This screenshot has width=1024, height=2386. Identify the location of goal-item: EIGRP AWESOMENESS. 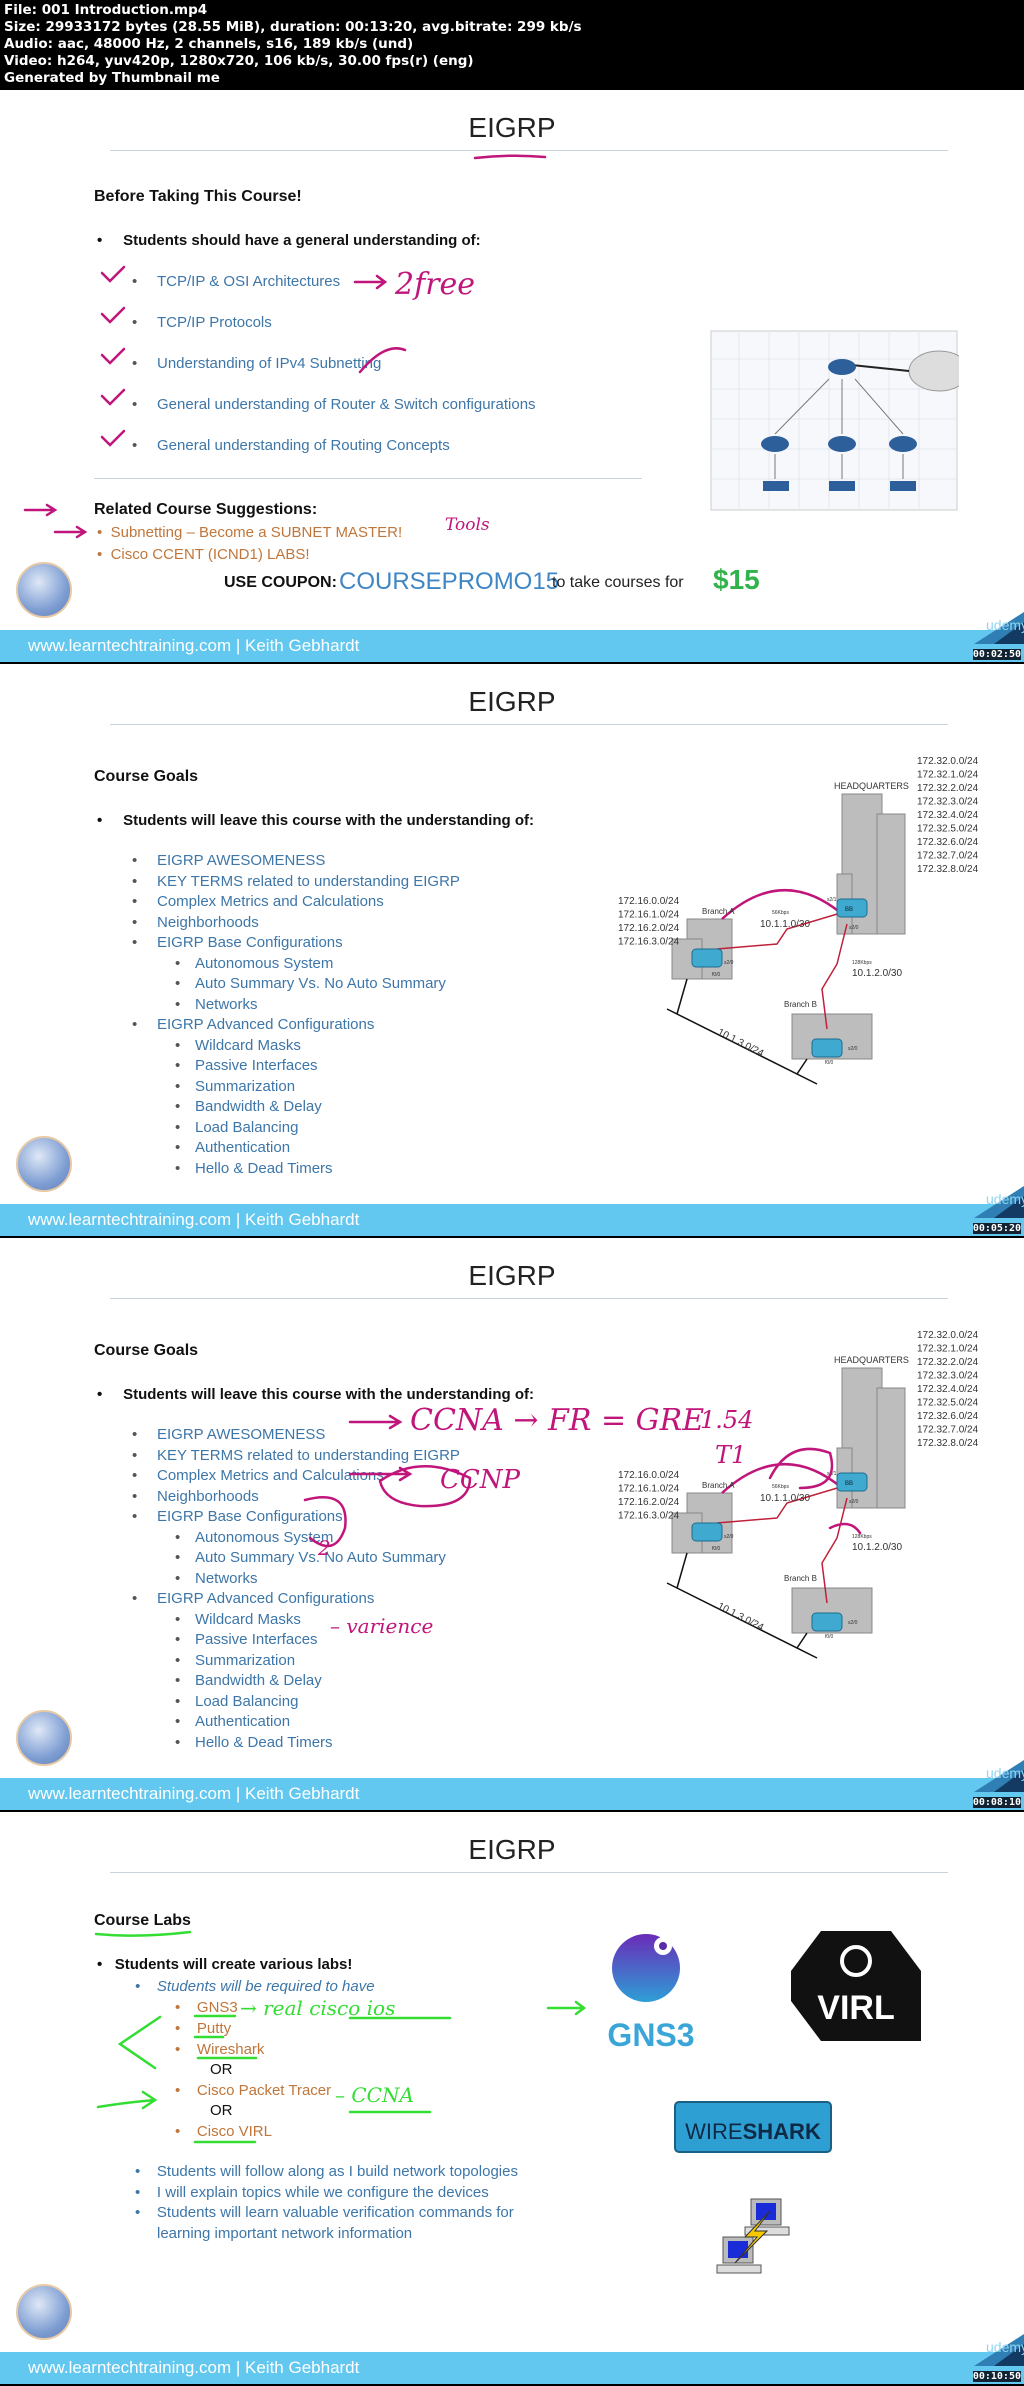
(241, 860).